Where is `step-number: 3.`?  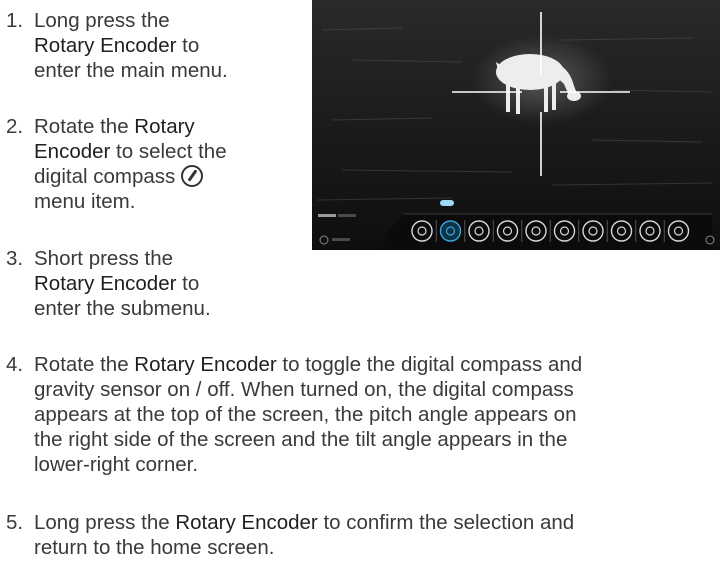
step-number: 3. is located at coordinates (15, 258).